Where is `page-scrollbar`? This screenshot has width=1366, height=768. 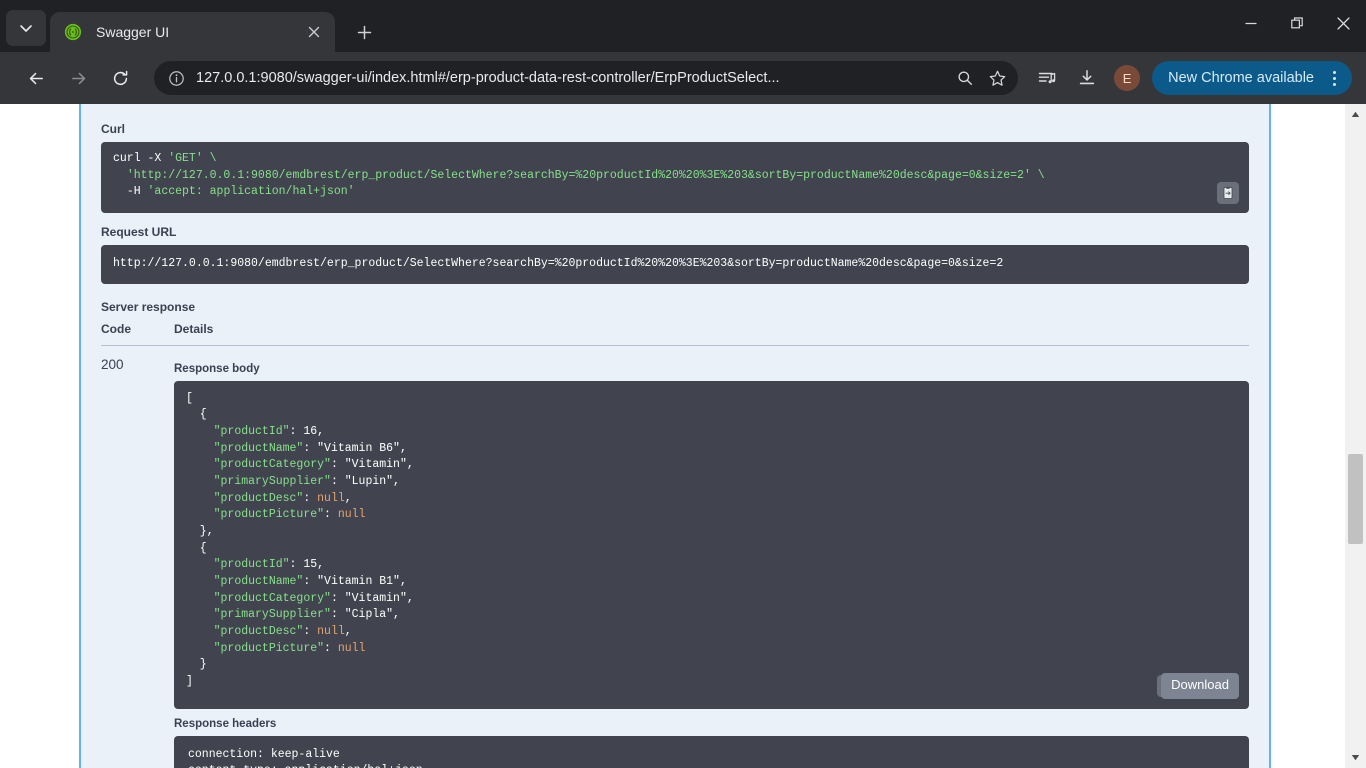
page-scrollbar is located at coordinates (1355, 436).